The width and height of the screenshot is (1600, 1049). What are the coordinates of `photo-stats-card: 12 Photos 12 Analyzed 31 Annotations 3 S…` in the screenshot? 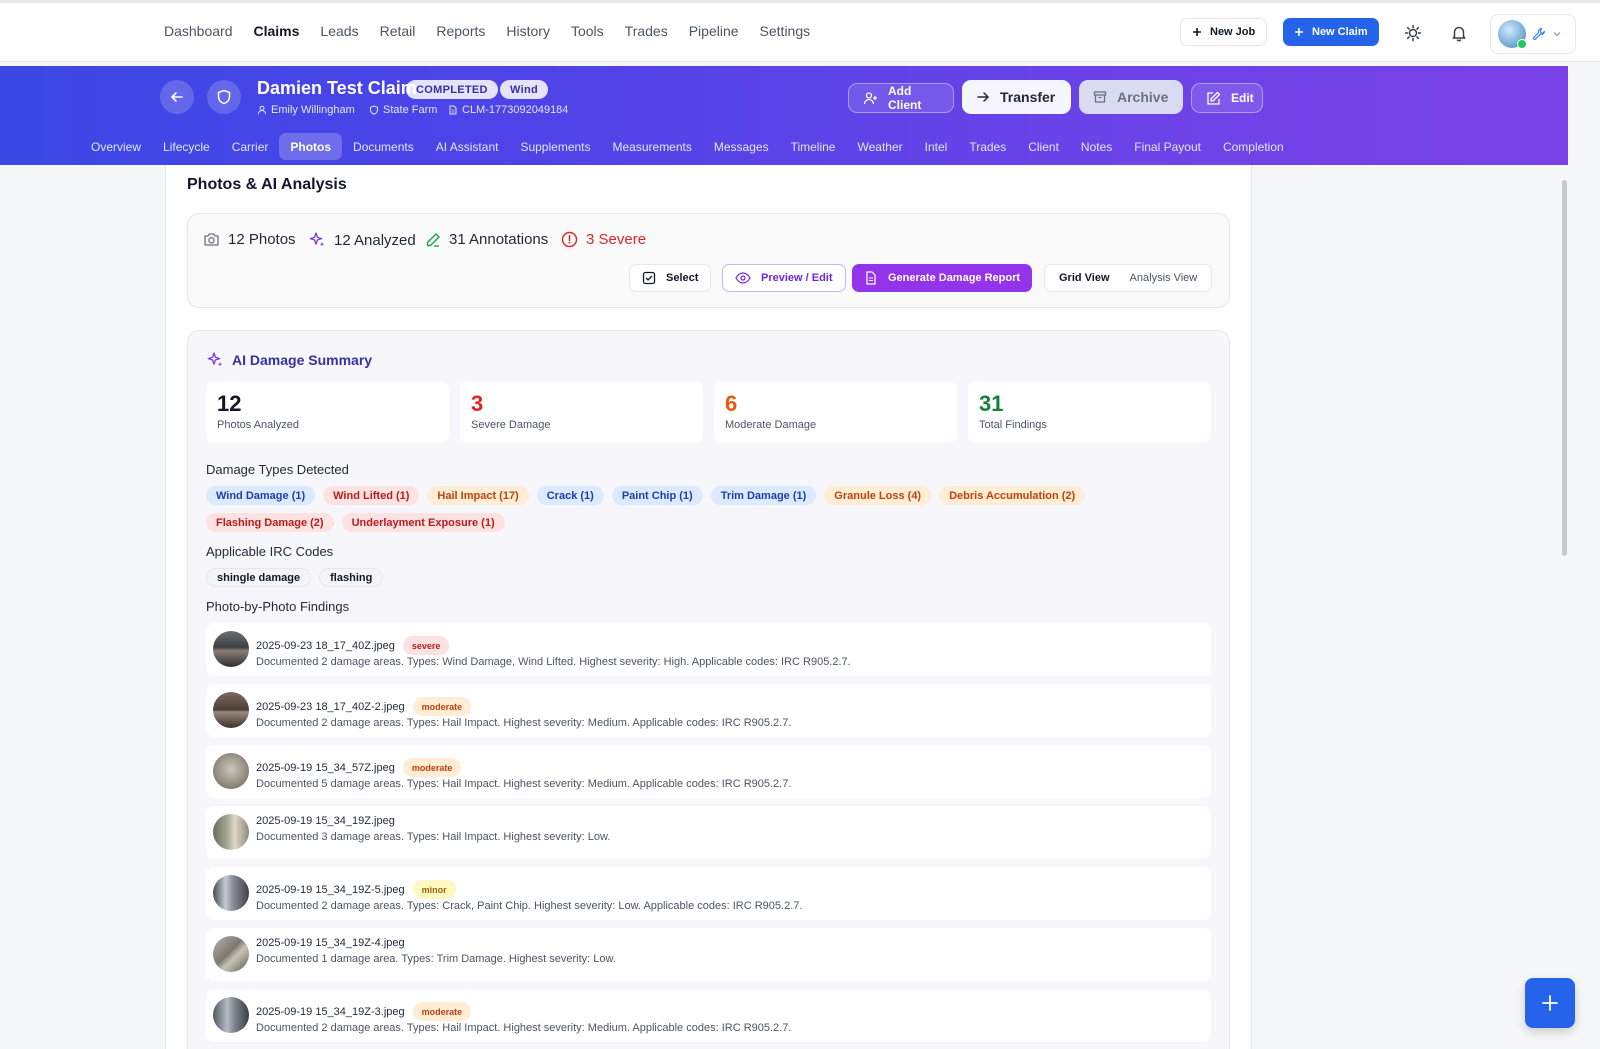 It's located at (708, 260).